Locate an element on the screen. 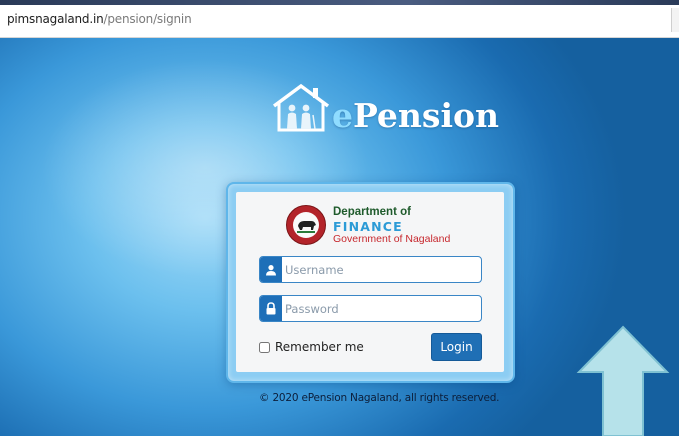 Image resolution: width=679 pixels, height=436 pixels. nagaland-emblem-icon is located at coordinates (306, 225).